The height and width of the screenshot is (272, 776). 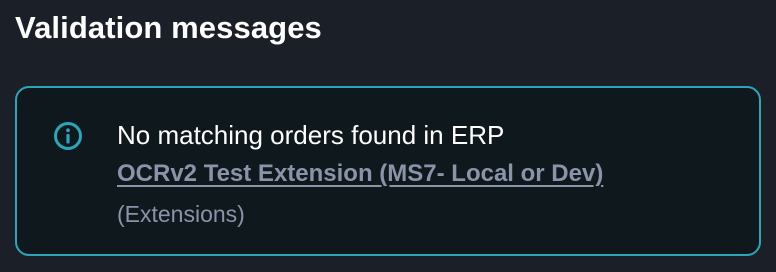 What do you see at coordinates (311, 135) in the screenshot?
I see `message-text: No matching orders found in ERP` at bounding box center [311, 135].